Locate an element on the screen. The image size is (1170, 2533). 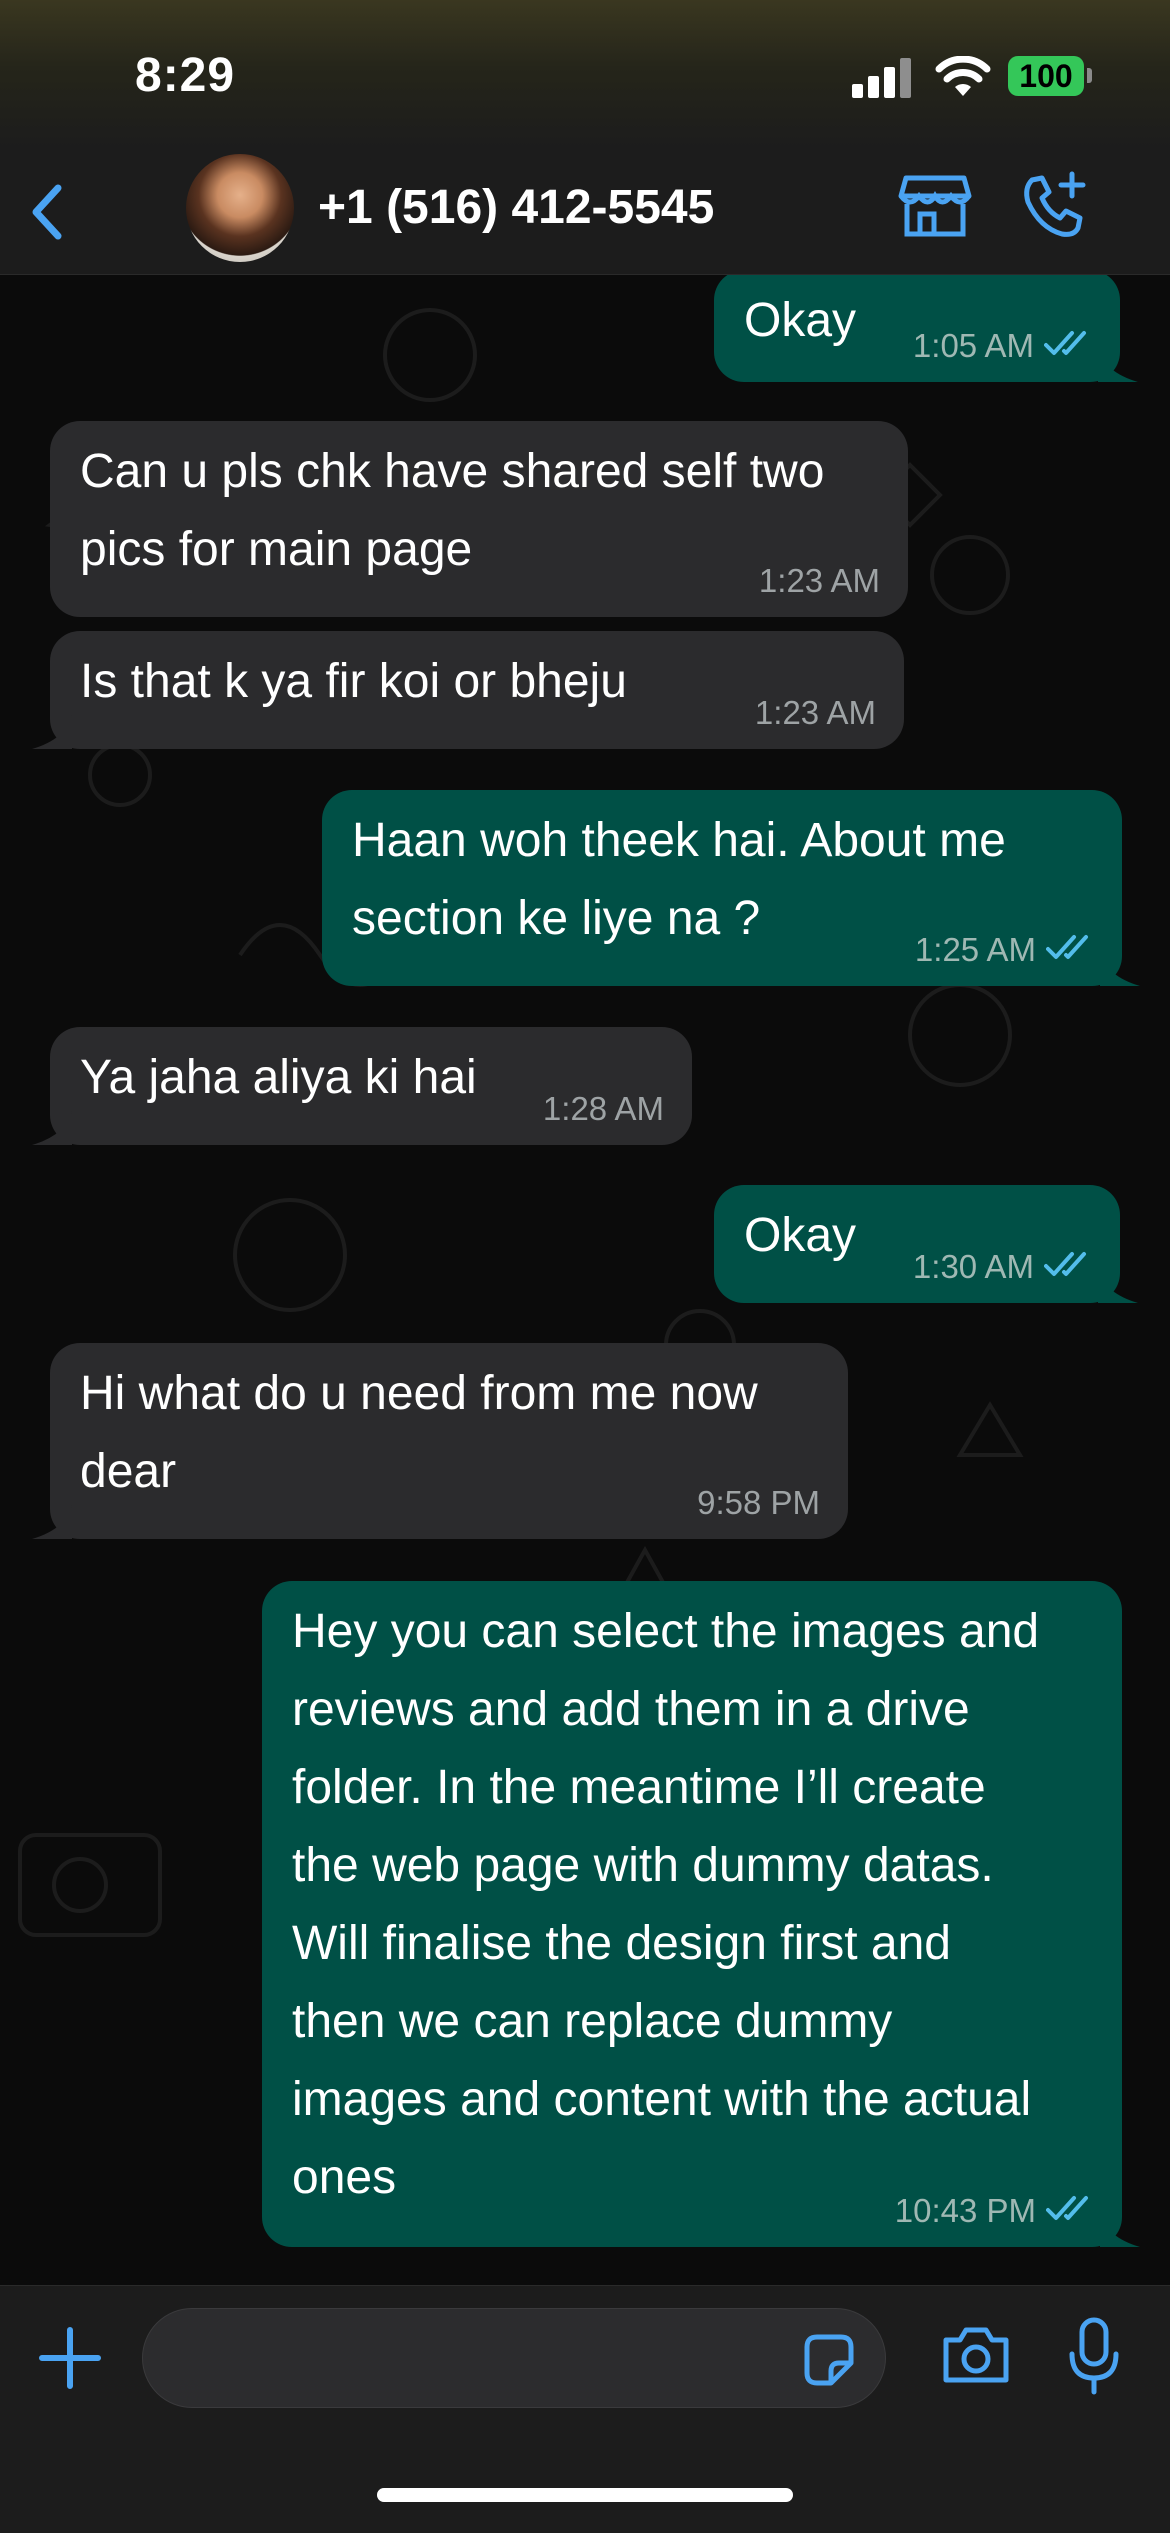
chat-header: +1 (516) 412-5545 is located at coordinates (585, 212).